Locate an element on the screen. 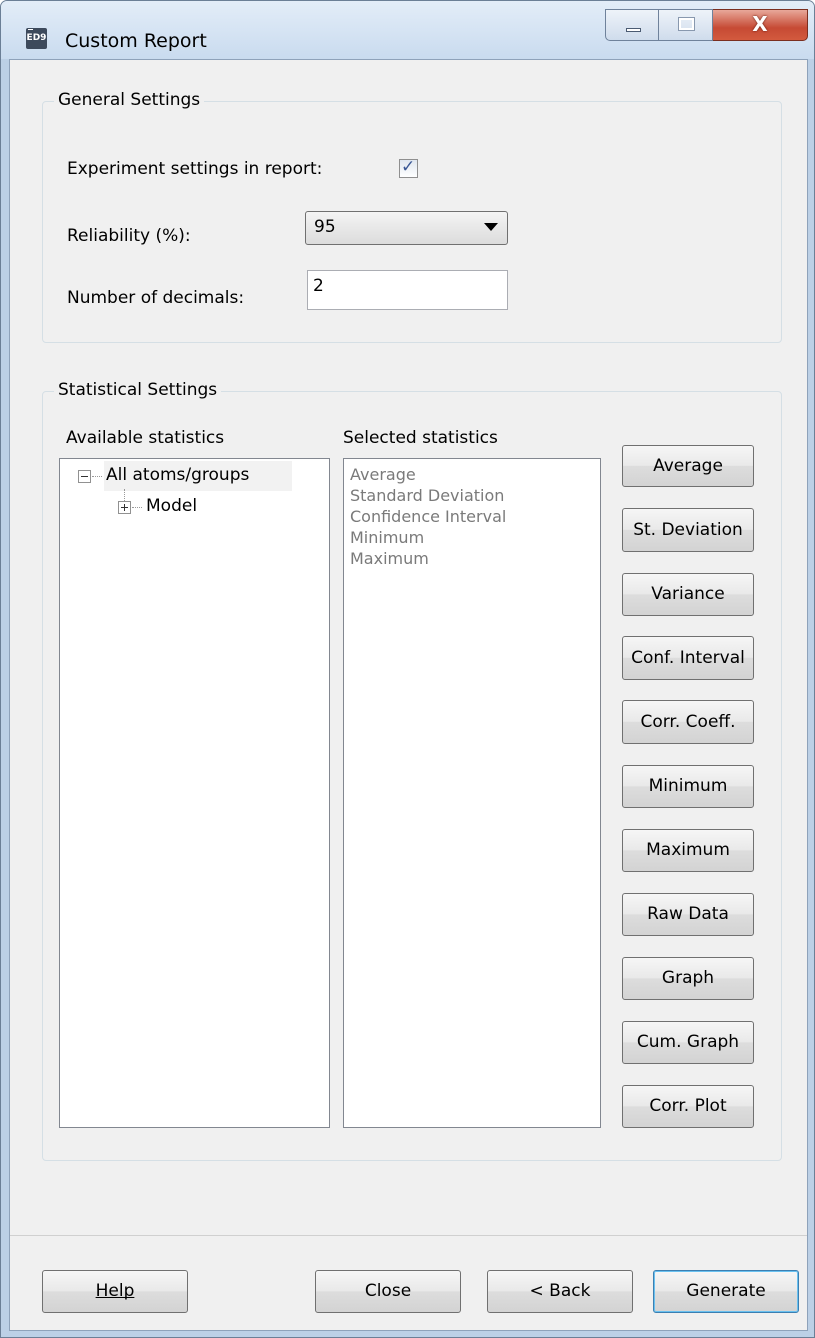  close-icon: X is located at coordinates (760, 24).